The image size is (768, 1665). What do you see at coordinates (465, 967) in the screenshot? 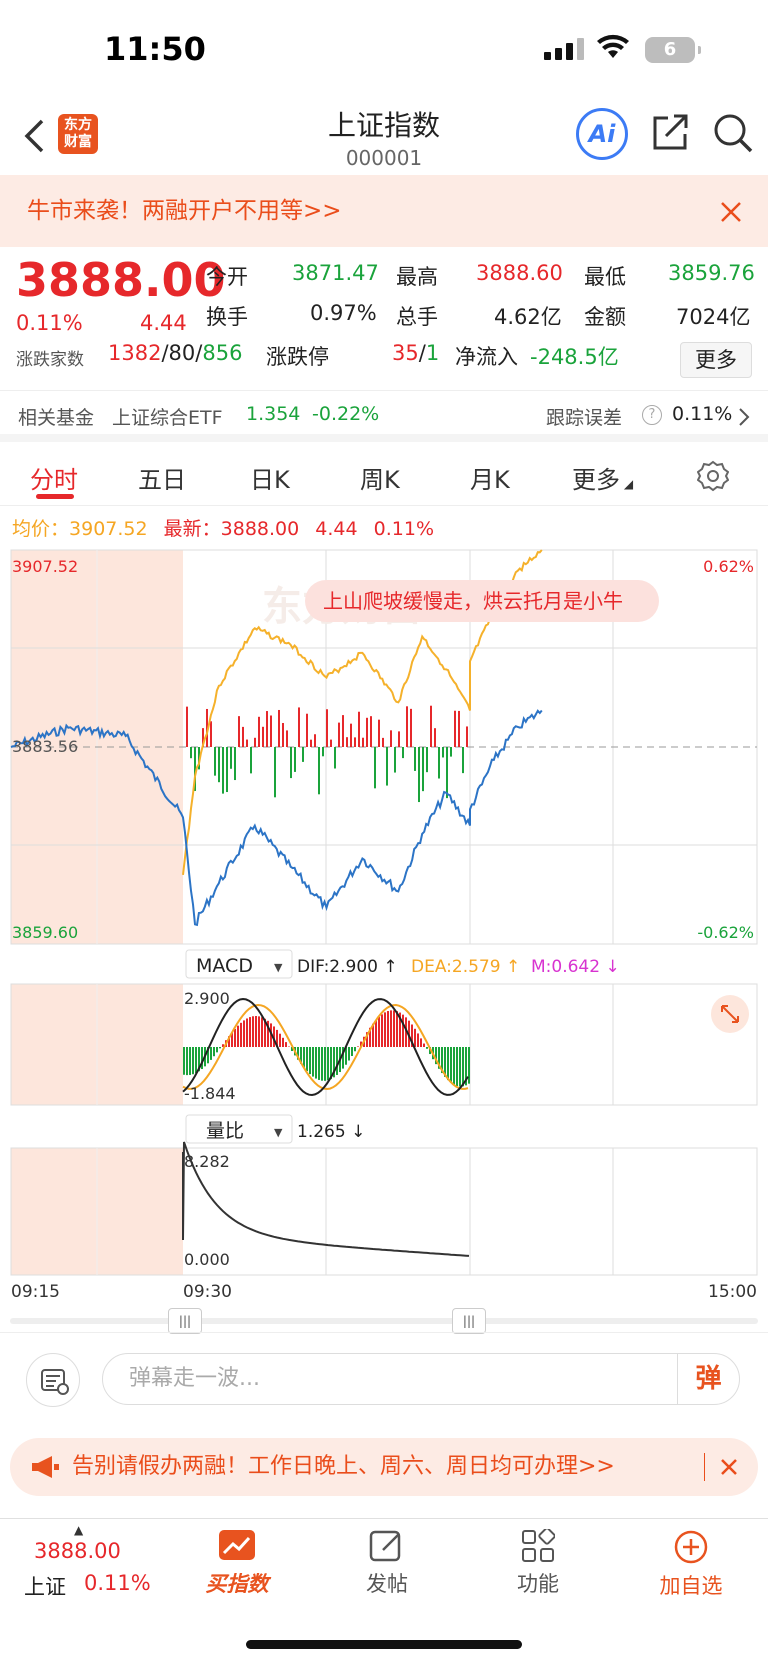
I see `dea-label: DEA:2.579 ↑` at bounding box center [465, 967].